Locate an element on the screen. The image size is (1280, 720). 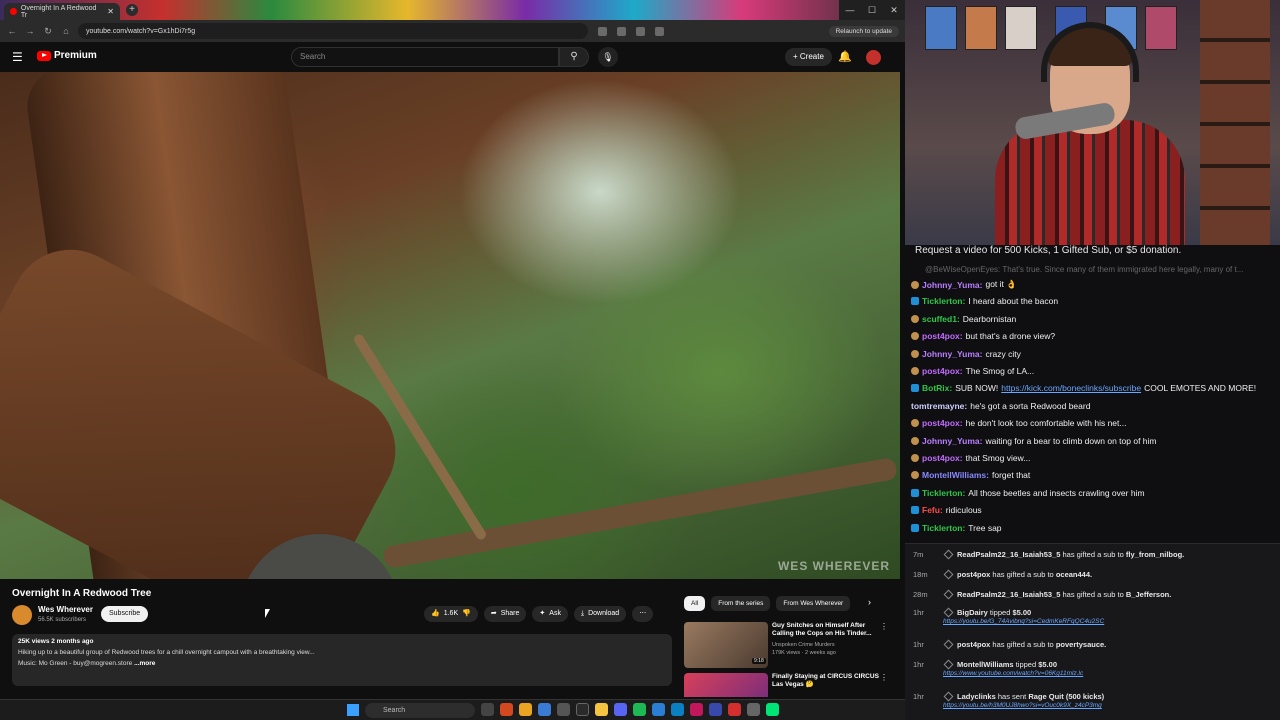
more-actions-icon: ⋯ is located at coordinates (643, 614).